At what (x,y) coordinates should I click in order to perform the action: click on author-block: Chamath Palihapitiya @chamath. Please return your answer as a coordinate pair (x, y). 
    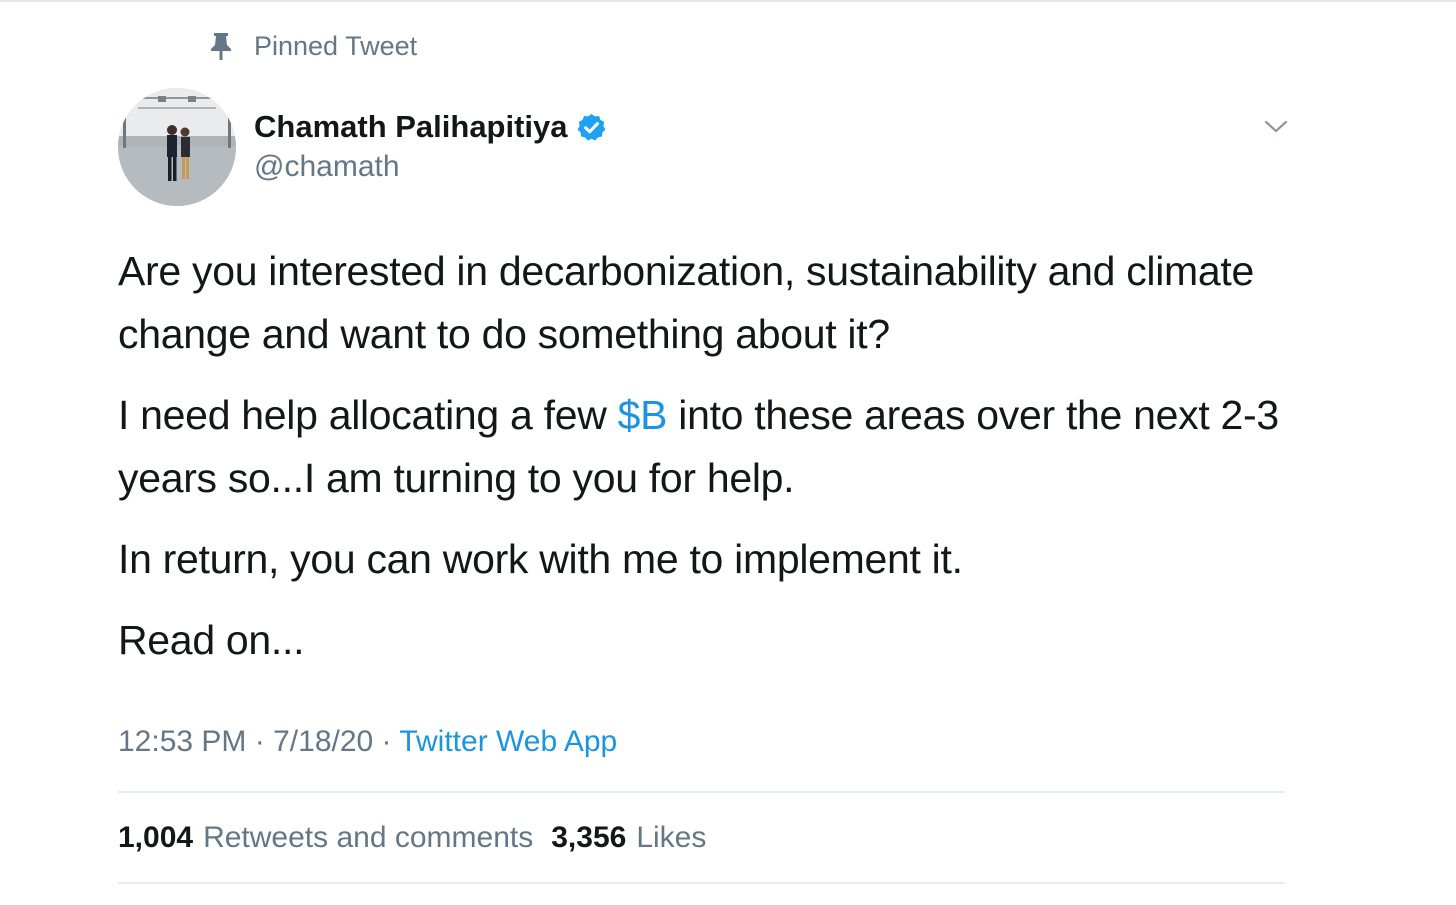
    Looking at the image, I should click on (430, 146).